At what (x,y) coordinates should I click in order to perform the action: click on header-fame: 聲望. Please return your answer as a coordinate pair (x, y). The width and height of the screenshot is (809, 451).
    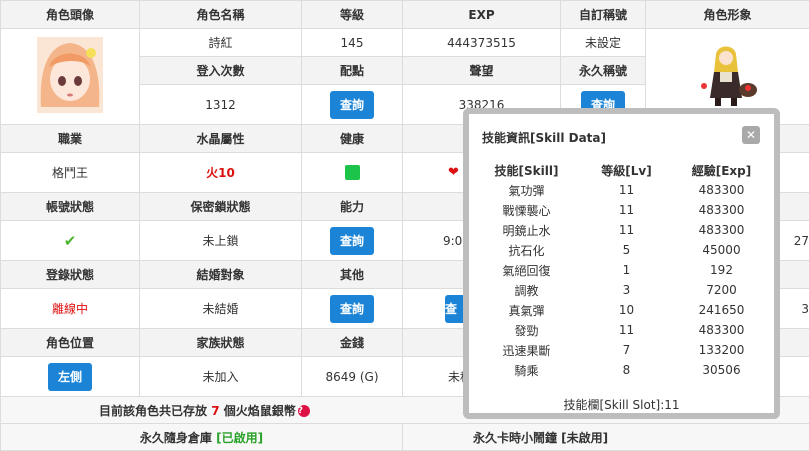
    Looking at the image, I should click on (482, 71).